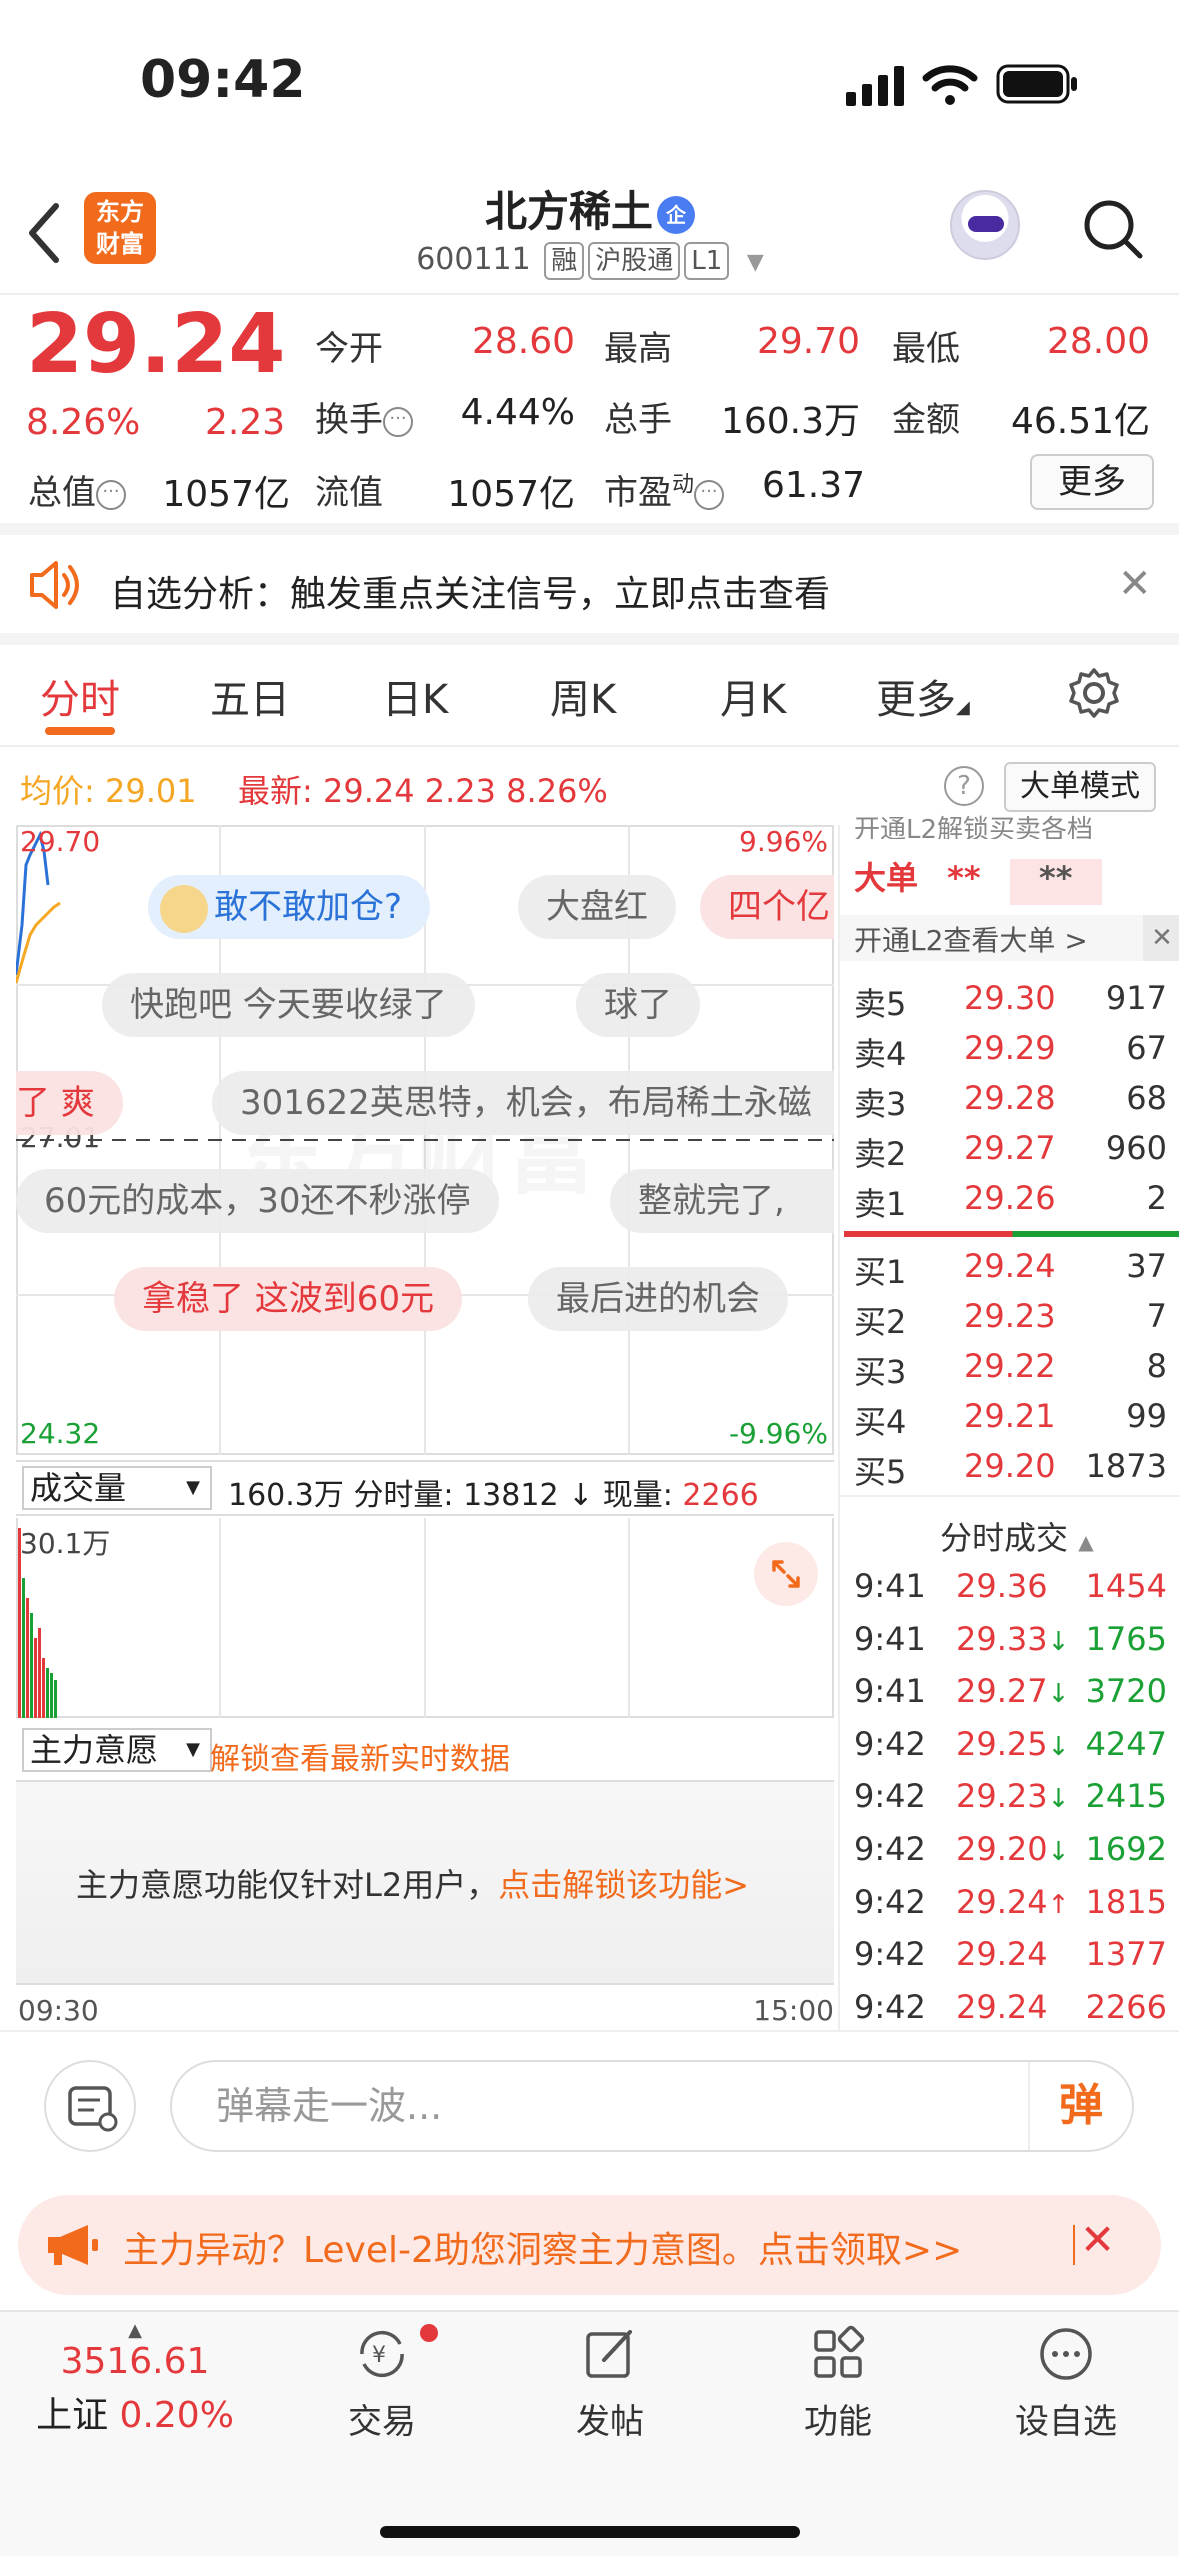 The height and width of the screenshot is (2556, 1179). Describe the element at coordinates (49, 233) in the screenshot. I see `back-button` at that location.